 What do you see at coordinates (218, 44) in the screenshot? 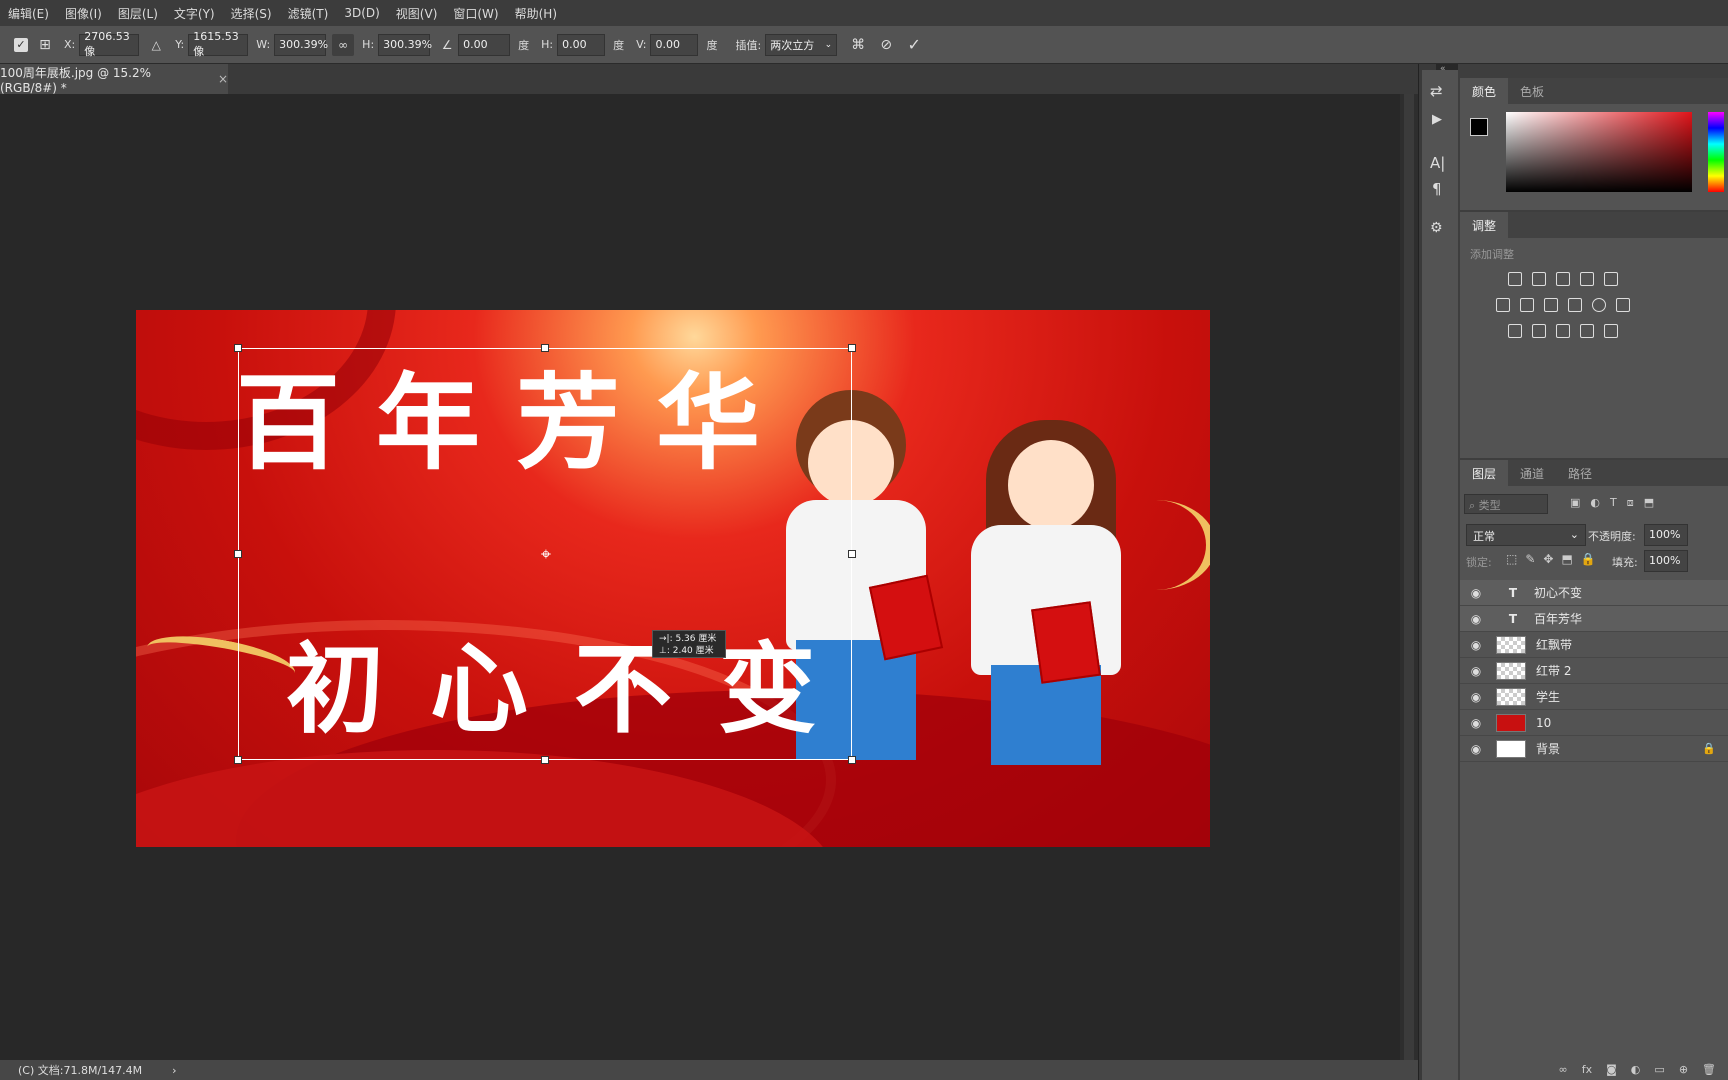
I see `y-field: 1615.53 像` at bounding box center [218, 44].